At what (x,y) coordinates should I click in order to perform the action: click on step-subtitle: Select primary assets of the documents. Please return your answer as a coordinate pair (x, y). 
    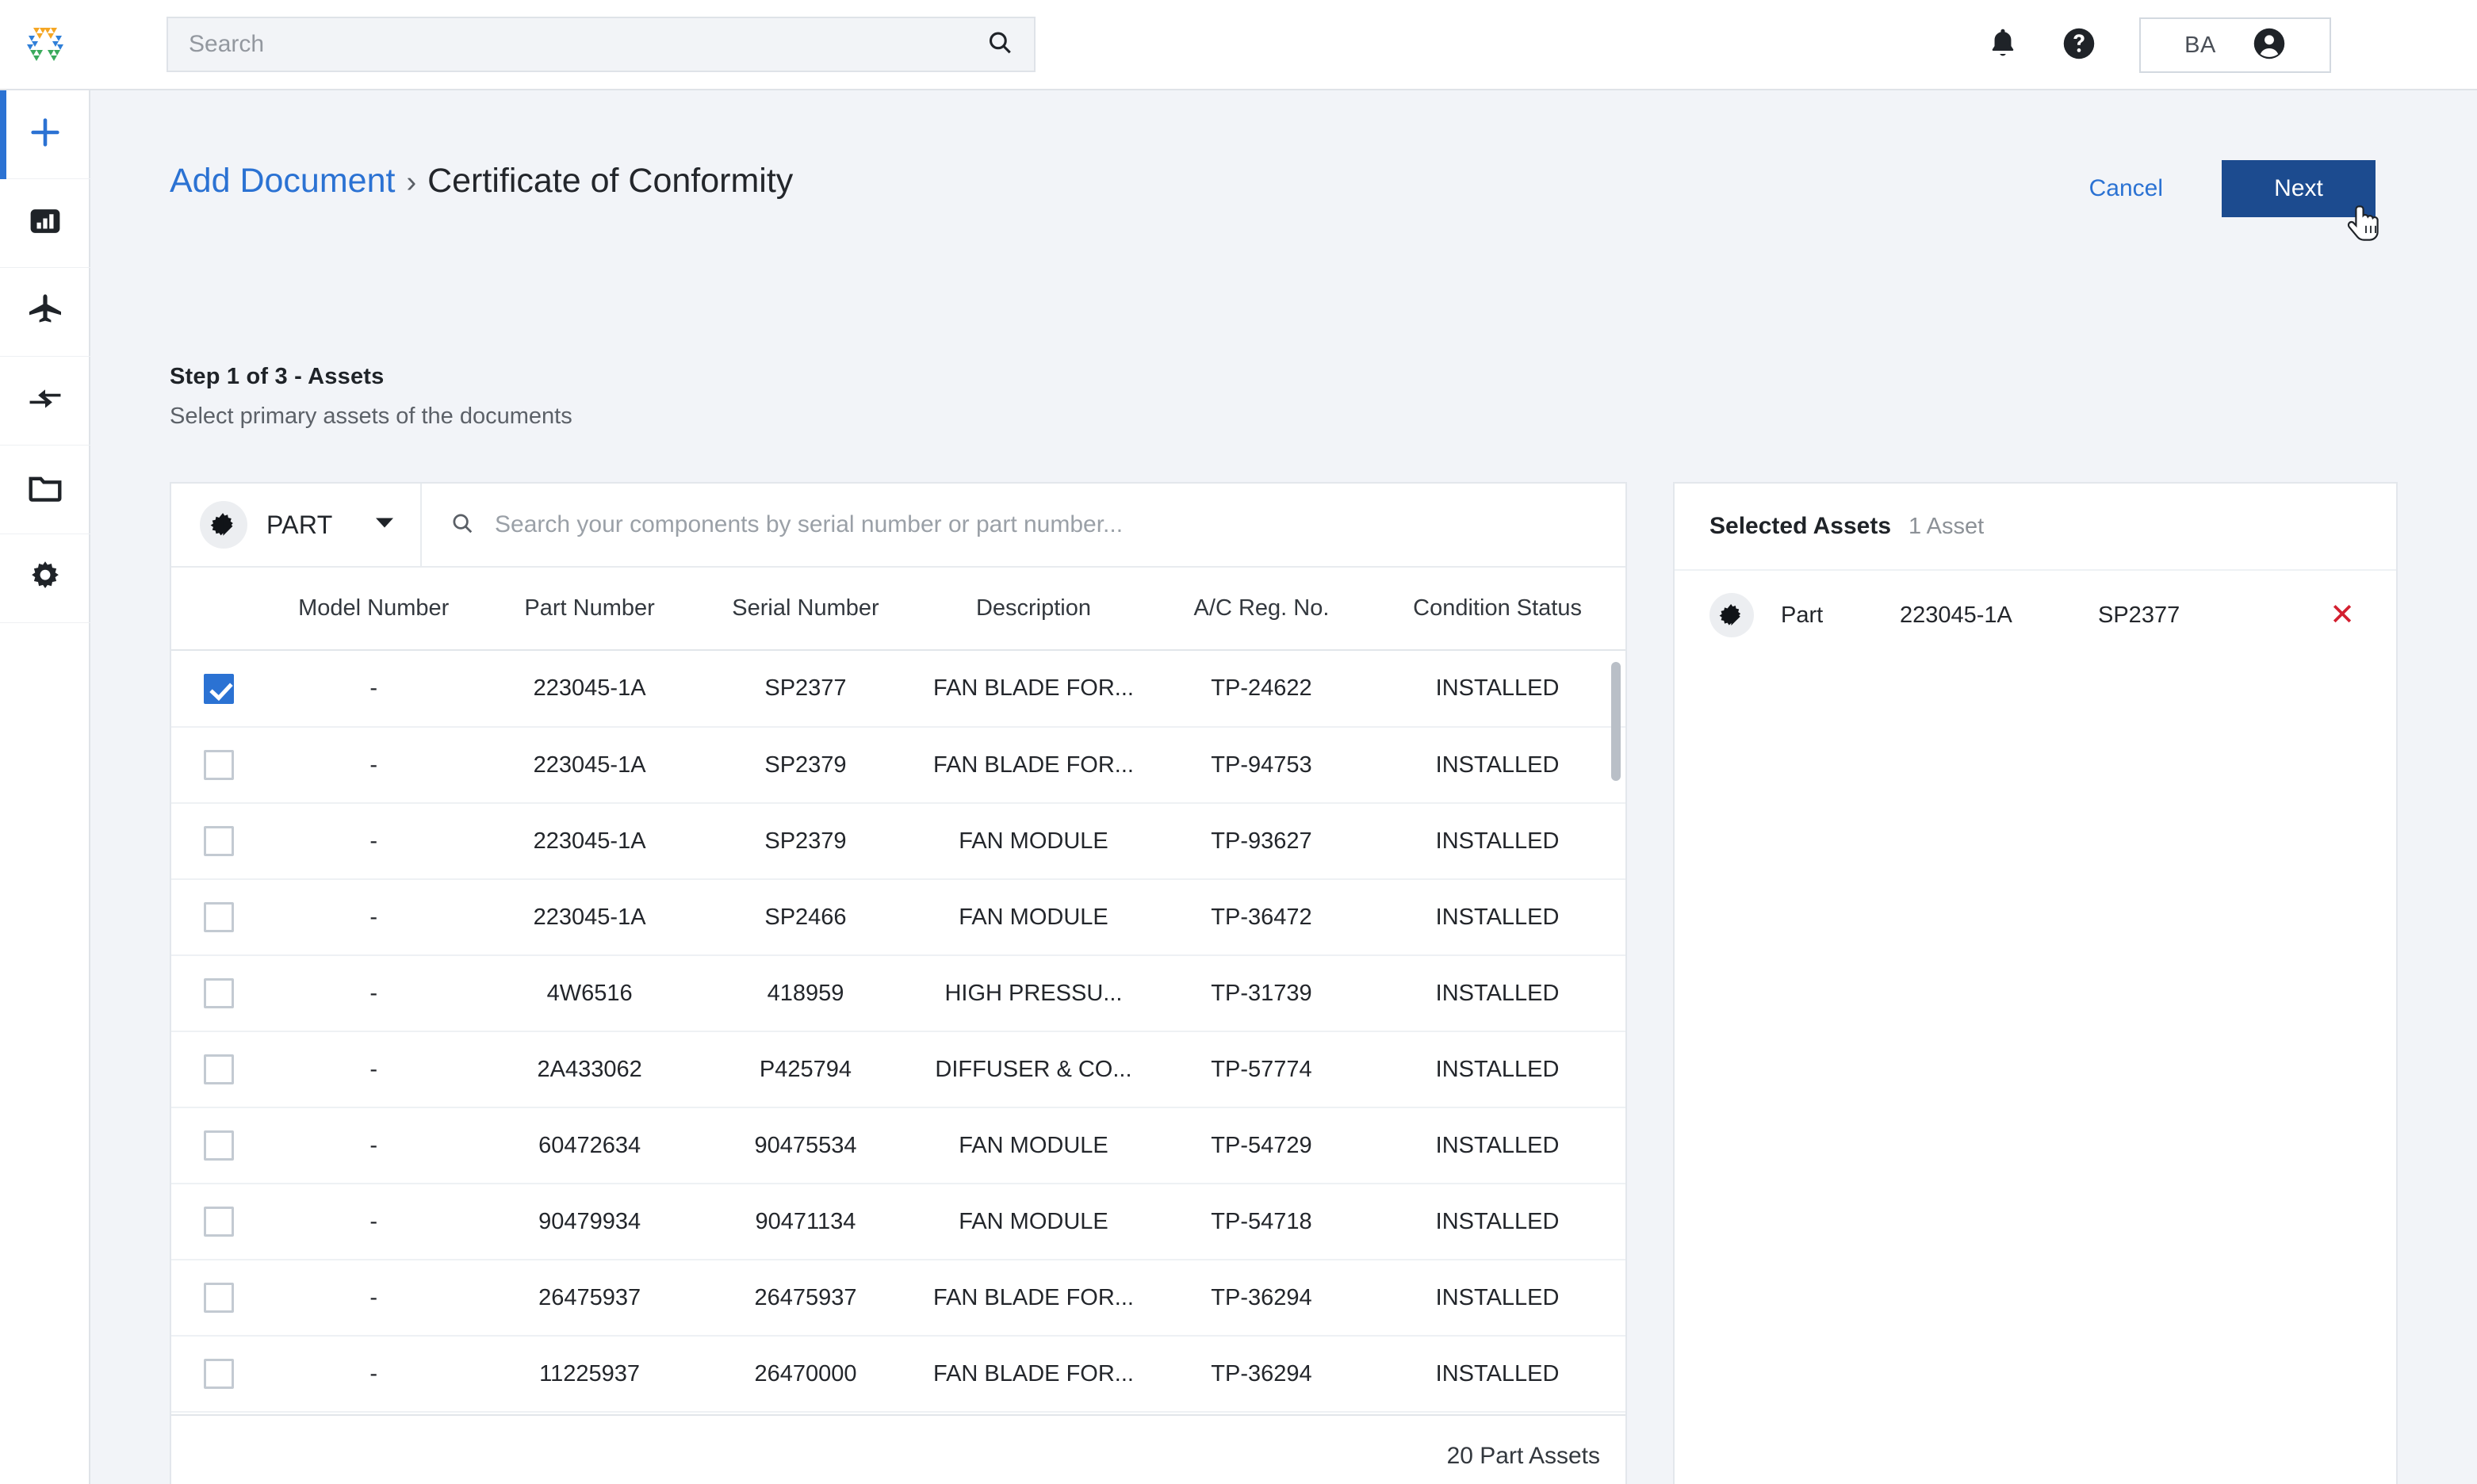
    Looking at the image, I should click on (371, 416).